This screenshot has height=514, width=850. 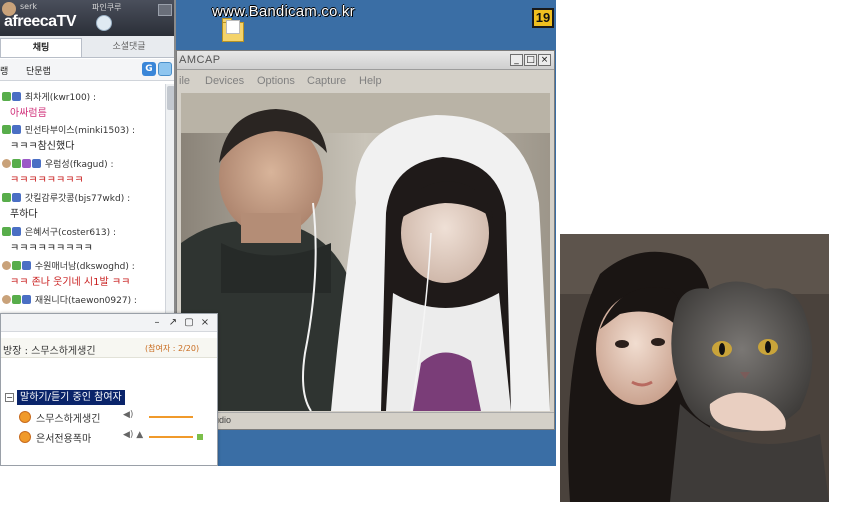 What do you see at coordinates (28, 113) in the screenshot?
I see `chat-text: 아싸럼름` at bounding box center [28, 113].